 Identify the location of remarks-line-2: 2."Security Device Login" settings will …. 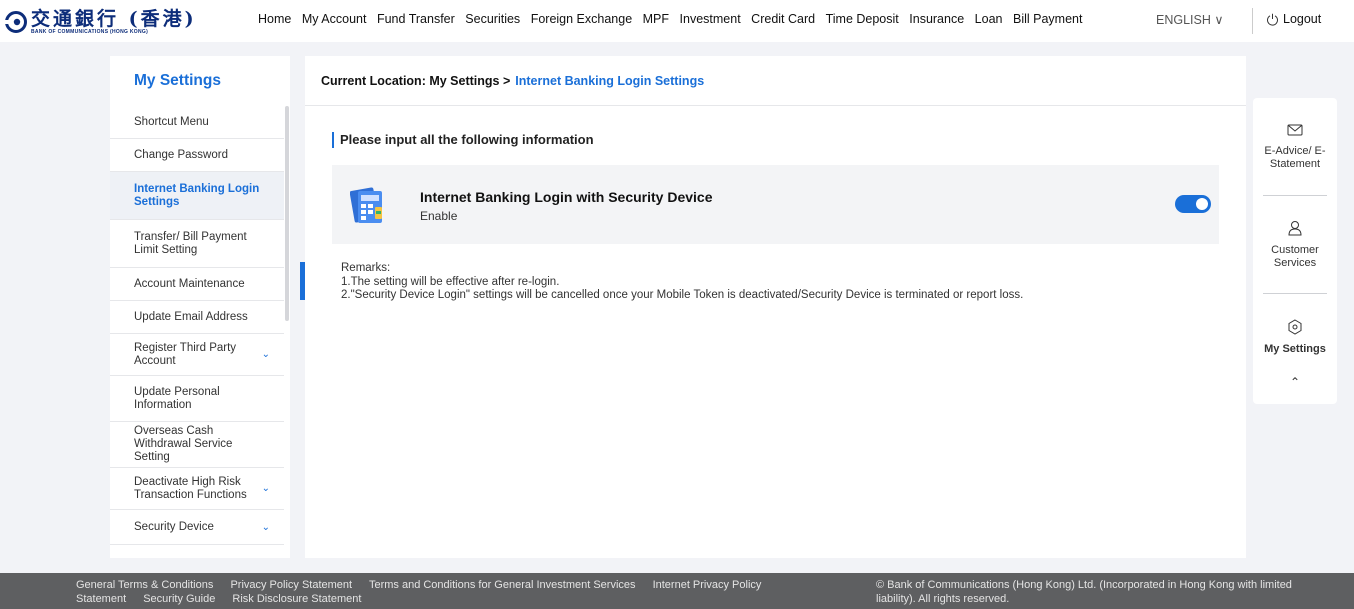
(682, 295).